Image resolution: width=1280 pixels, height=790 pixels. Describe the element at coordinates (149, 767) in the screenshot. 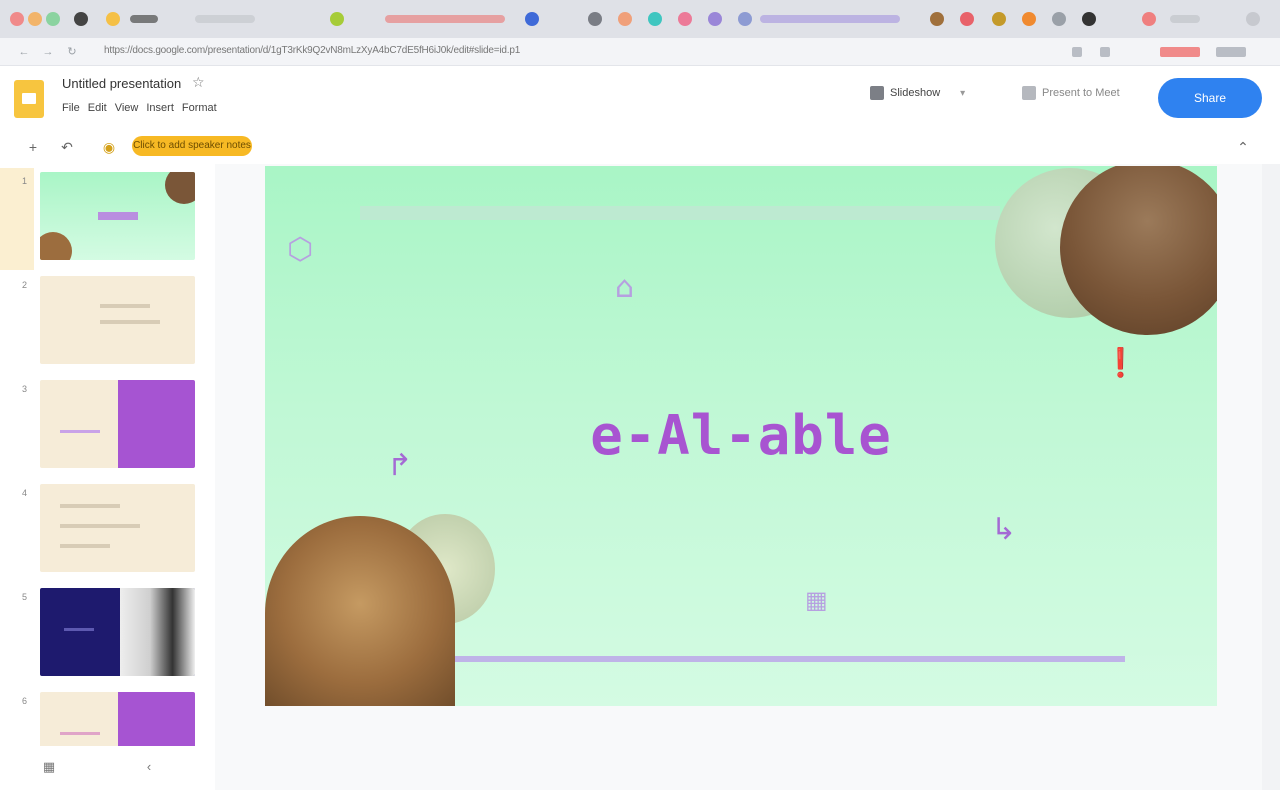

I see `filmstrip-view-icon: ‹` at that location.